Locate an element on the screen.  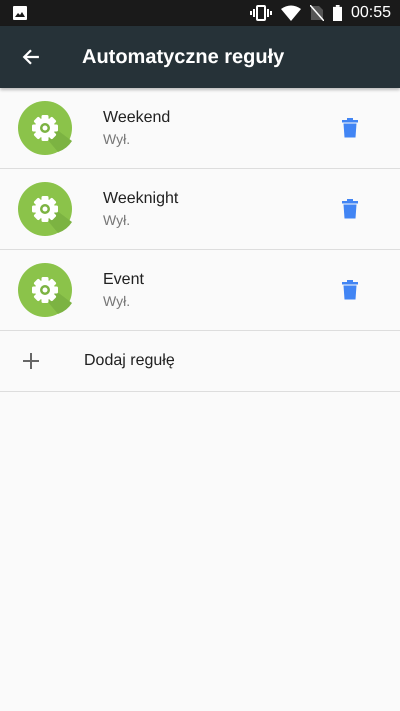
rule-item: Weeknight Wył. is located at coordinates (200, 209).